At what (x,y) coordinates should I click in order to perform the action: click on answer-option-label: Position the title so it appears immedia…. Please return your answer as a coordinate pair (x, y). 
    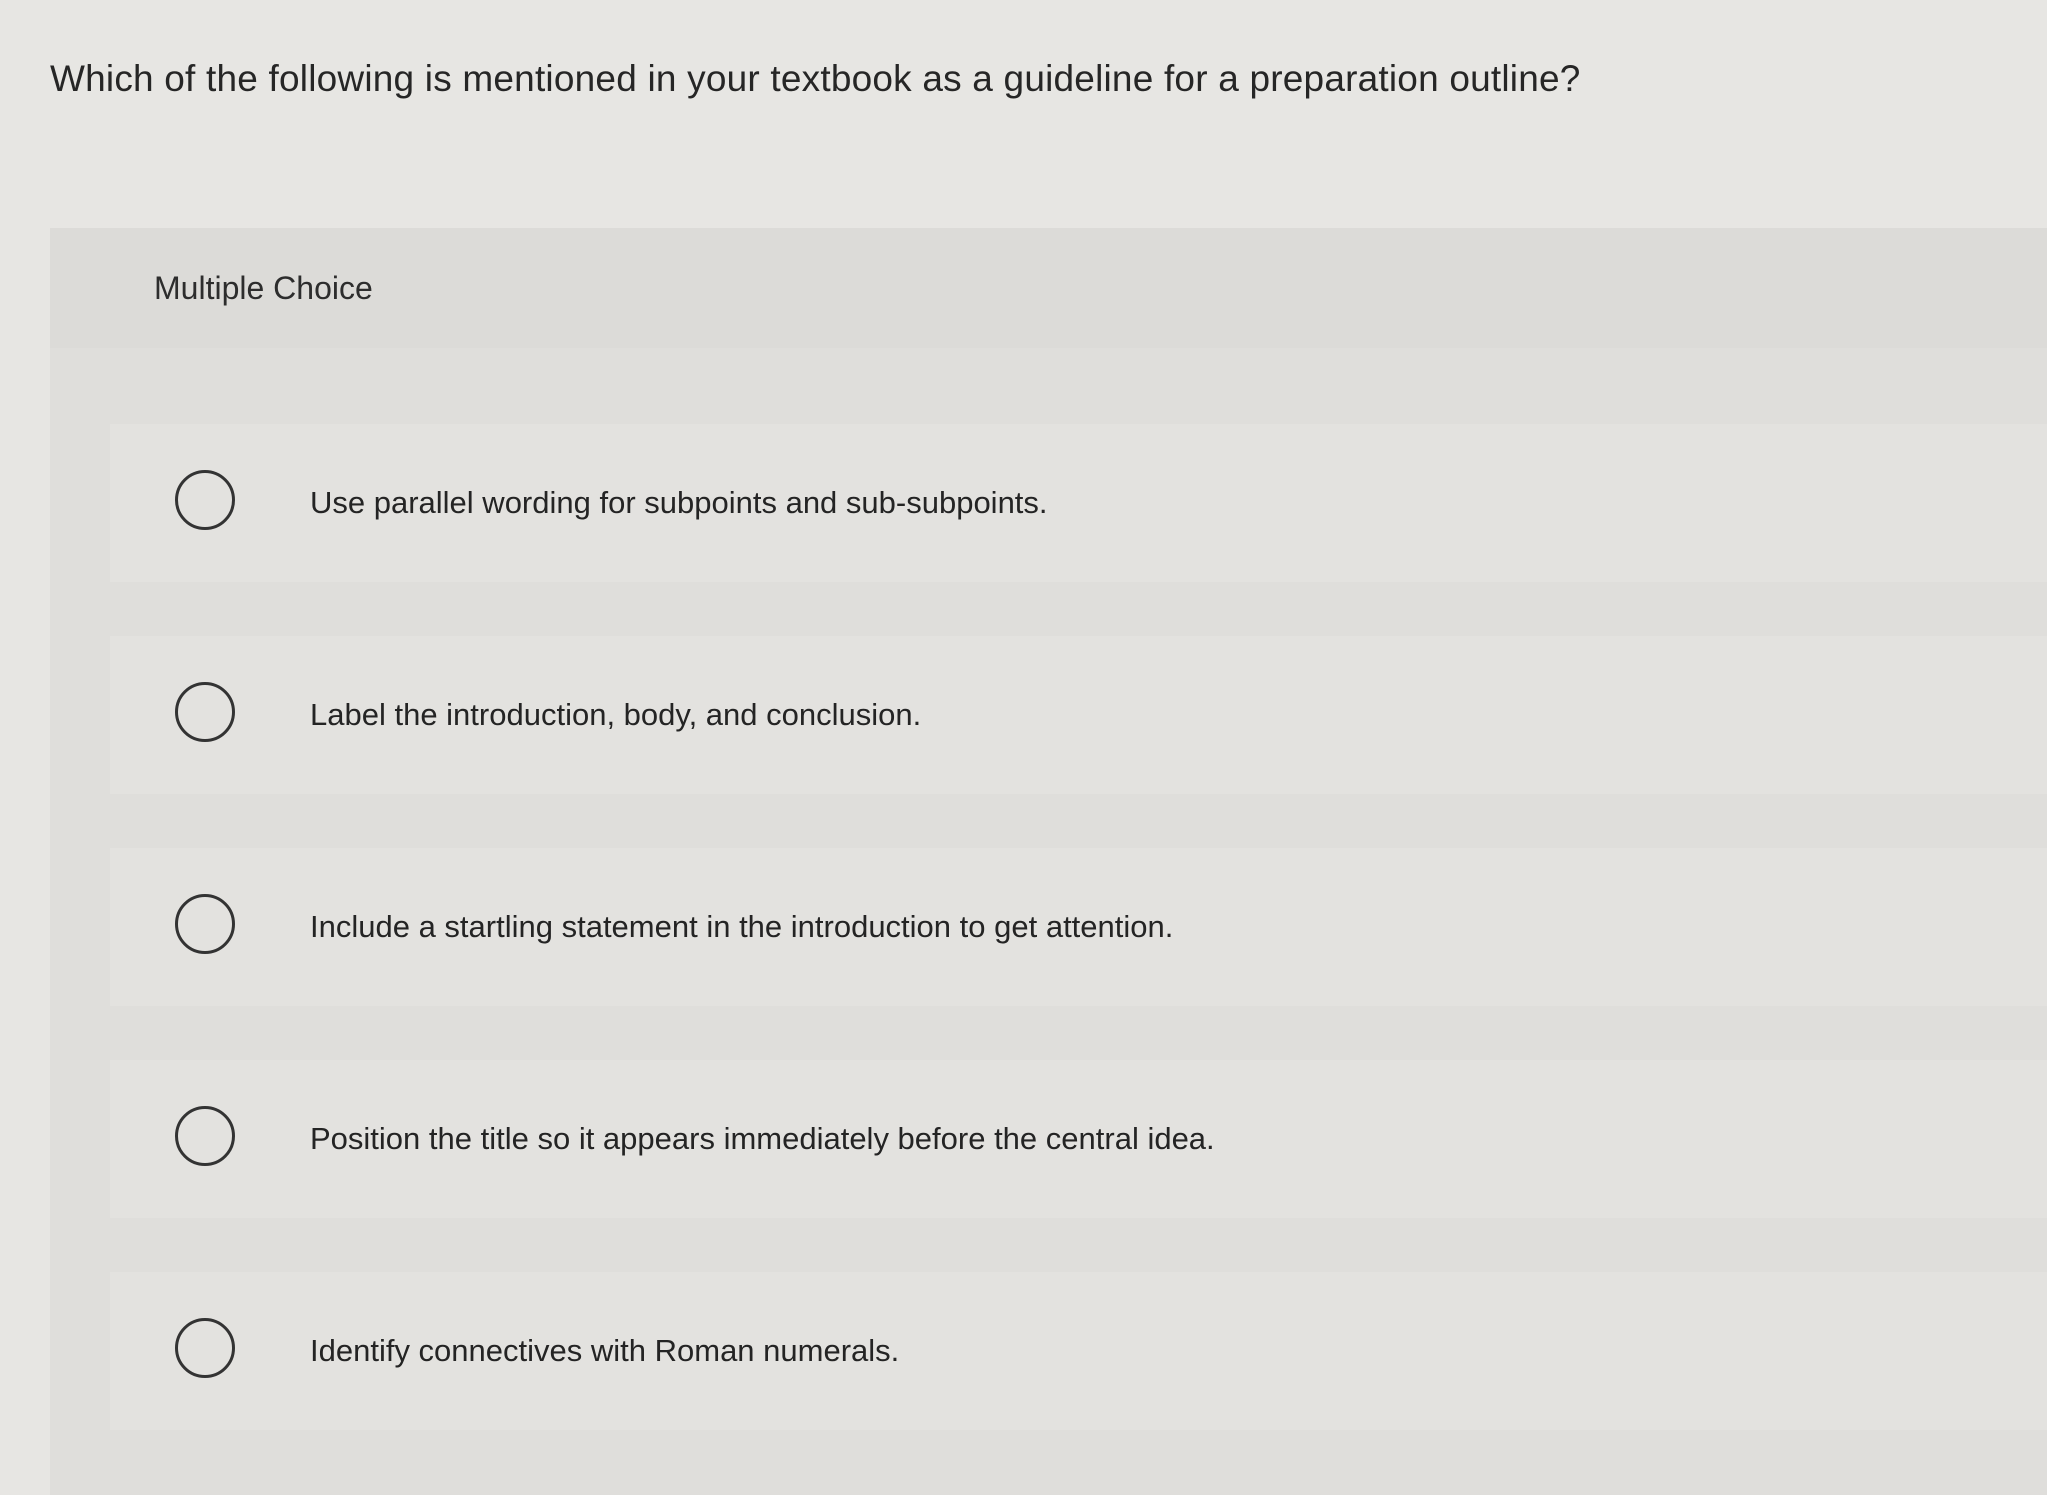
    Looking at the image, I should click on (762, 1138).